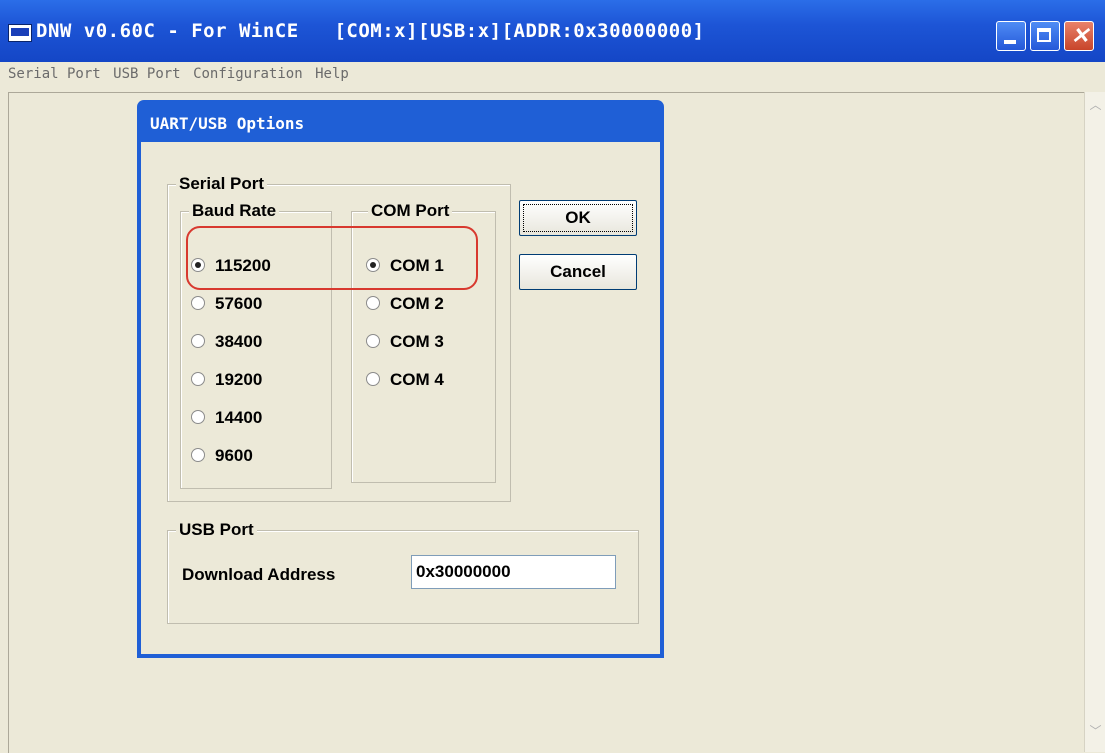 This screenshot has height=753, width=1105. I want to click on vertical-scrollbar: ︿ ﹀, so click(1094, 422).